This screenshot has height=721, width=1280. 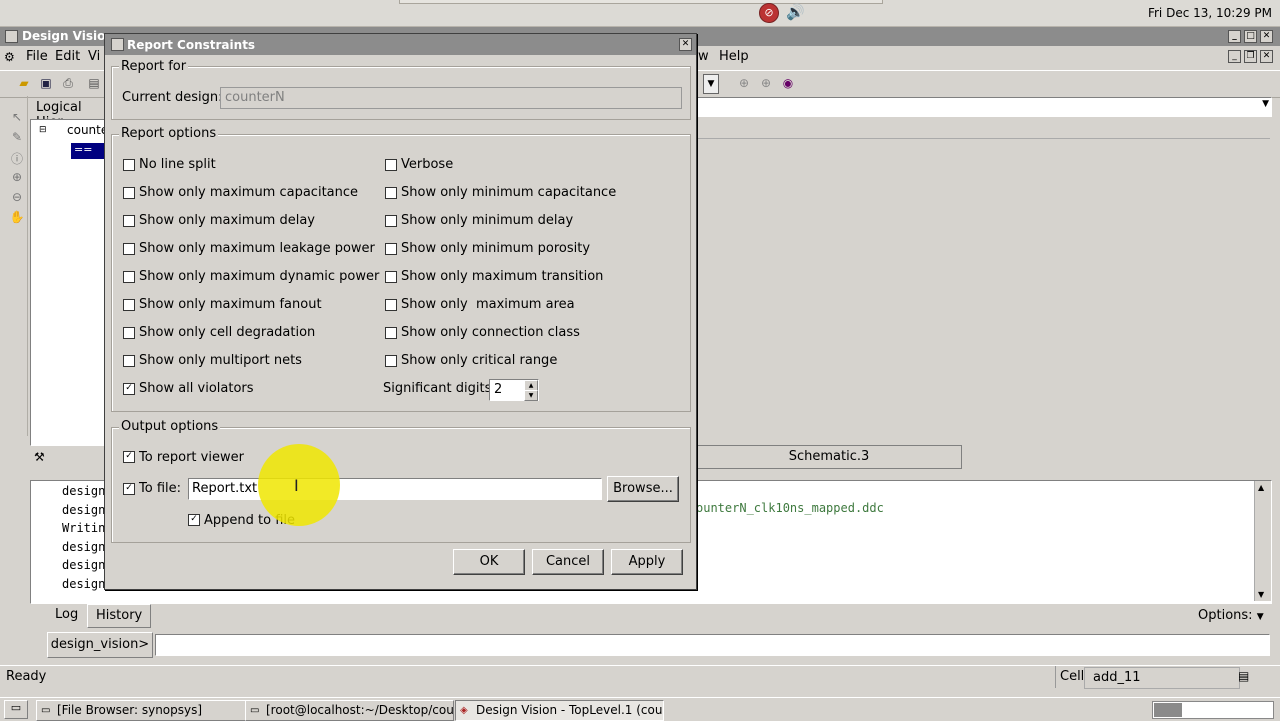 What do you see at coordinates (129, 457) in the screenshot?
I see `to-report-viewer-checkbox: ✓` at bounding box center [129, 457].